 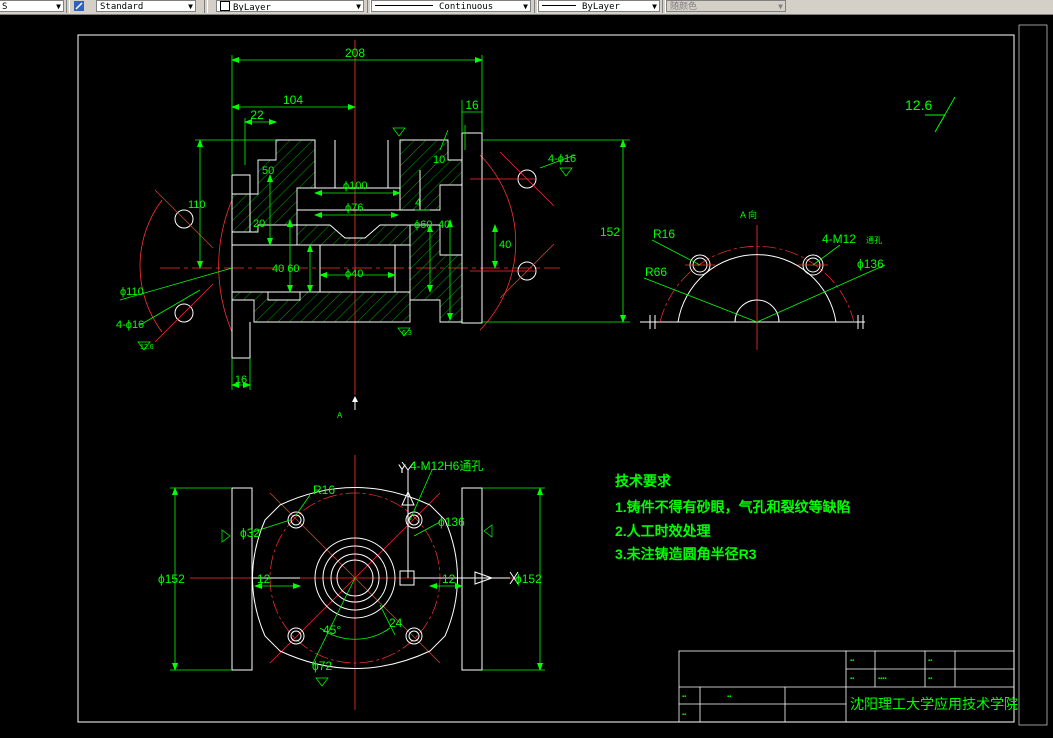 I want to click on view-a-m12: 4-M12, so click(x=839, y=239).